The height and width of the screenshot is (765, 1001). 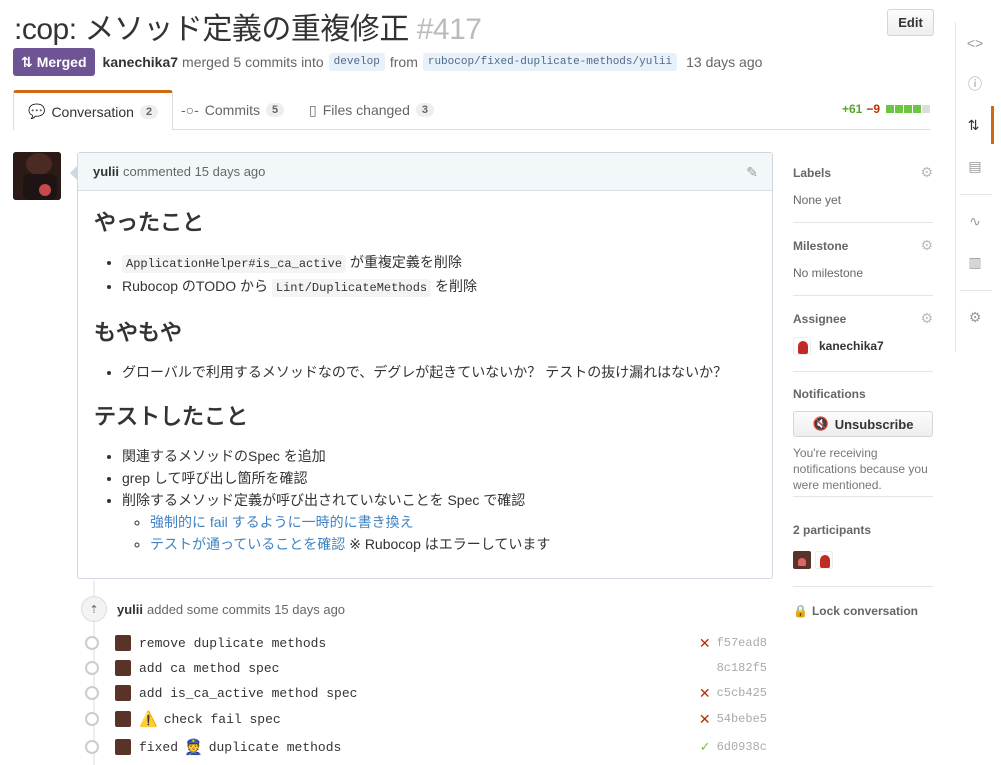 What do you see at coordinates (356, 62) in the screenshot?
I see `base-branch: develop` at bounding box center [356, 62].